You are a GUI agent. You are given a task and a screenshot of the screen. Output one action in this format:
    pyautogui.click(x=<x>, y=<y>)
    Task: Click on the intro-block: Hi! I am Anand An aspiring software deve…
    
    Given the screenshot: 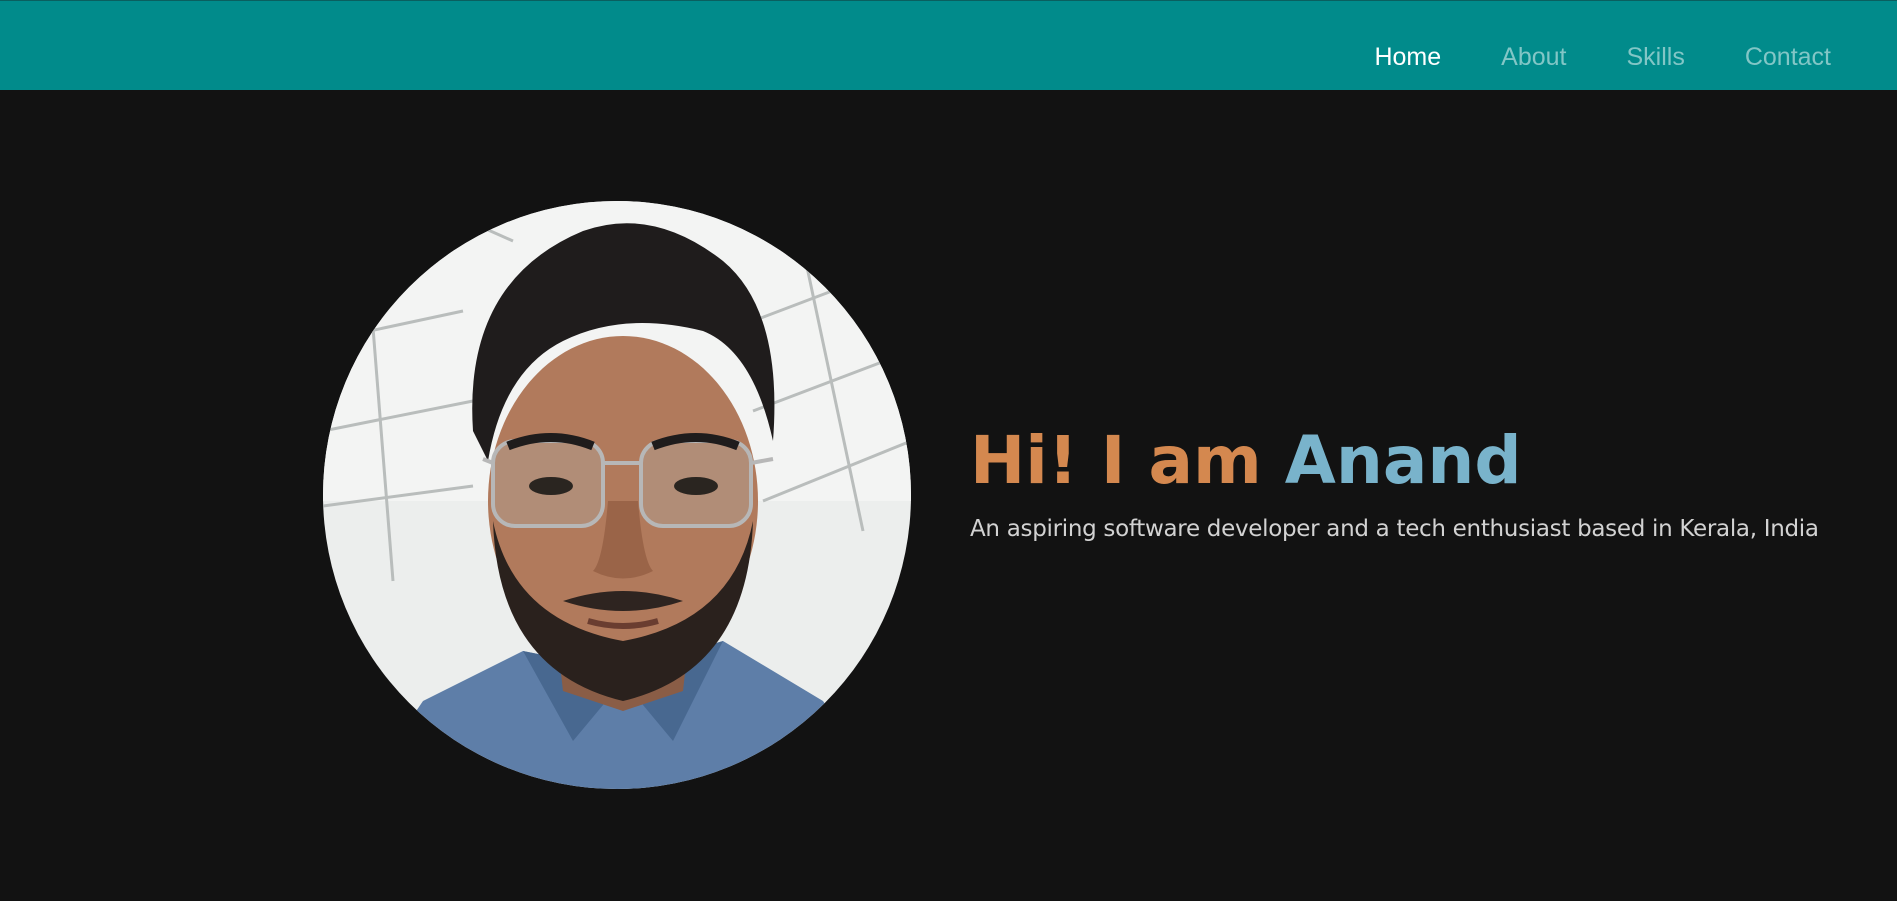 What is the action you would take?
    pyautogui.click(x=1394, y=485)
    